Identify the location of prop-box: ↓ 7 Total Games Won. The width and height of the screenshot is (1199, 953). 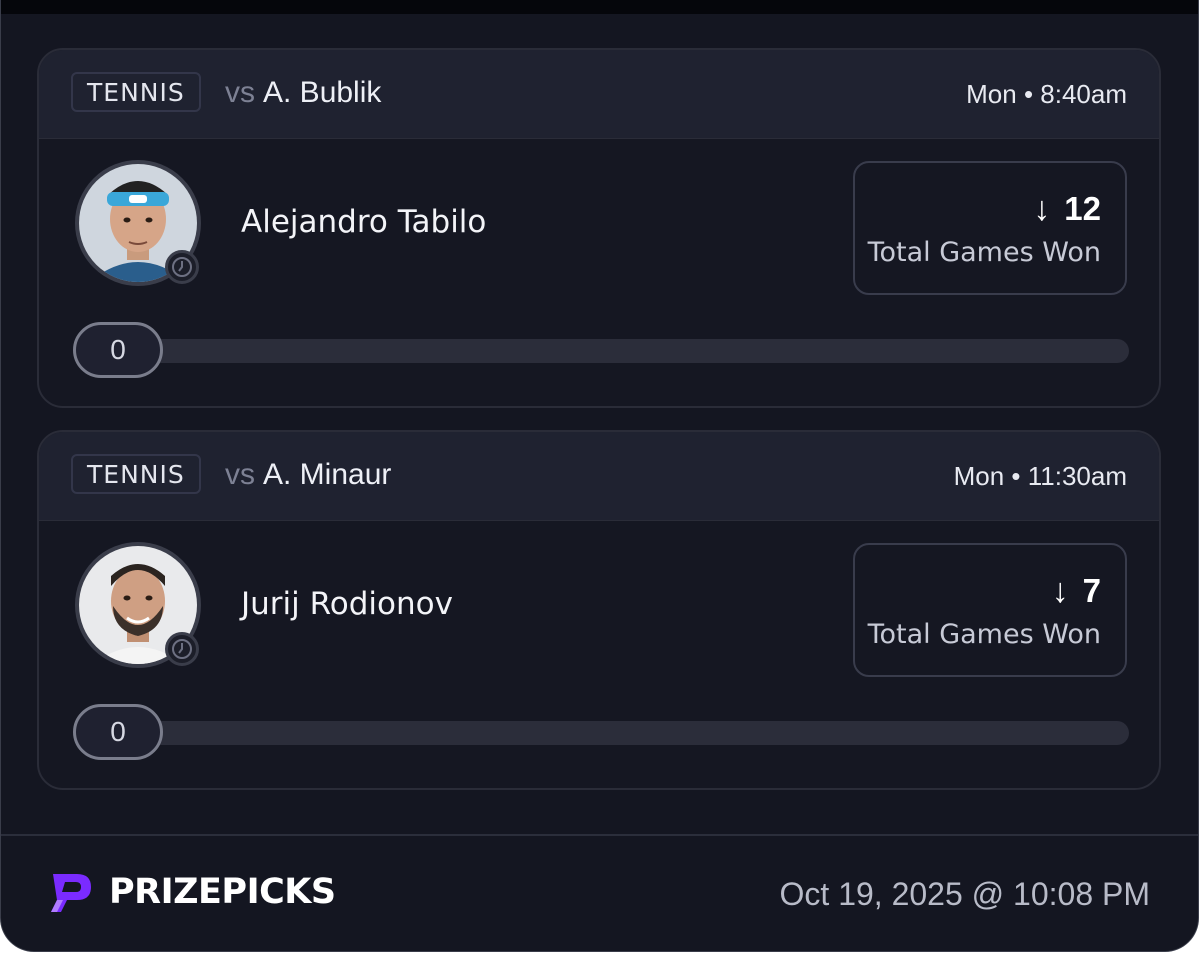
(990, 610).